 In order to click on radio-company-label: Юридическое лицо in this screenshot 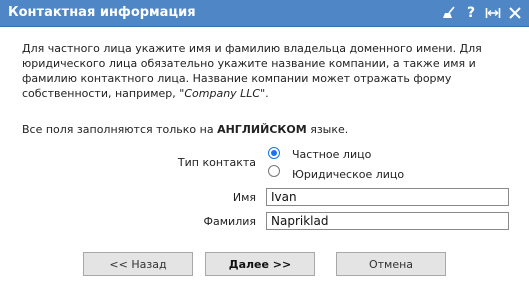, I will do `click(348, 174)`.